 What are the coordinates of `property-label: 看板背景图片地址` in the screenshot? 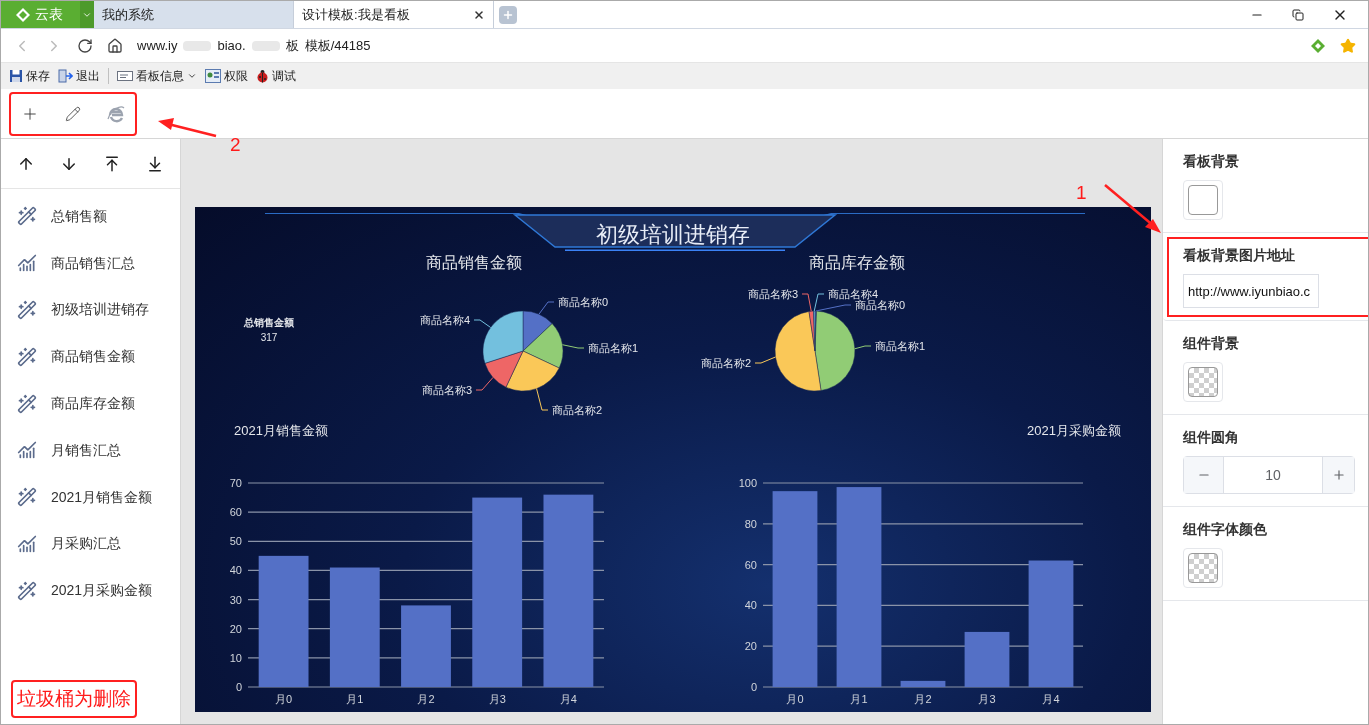 It's located at (1239, 255).